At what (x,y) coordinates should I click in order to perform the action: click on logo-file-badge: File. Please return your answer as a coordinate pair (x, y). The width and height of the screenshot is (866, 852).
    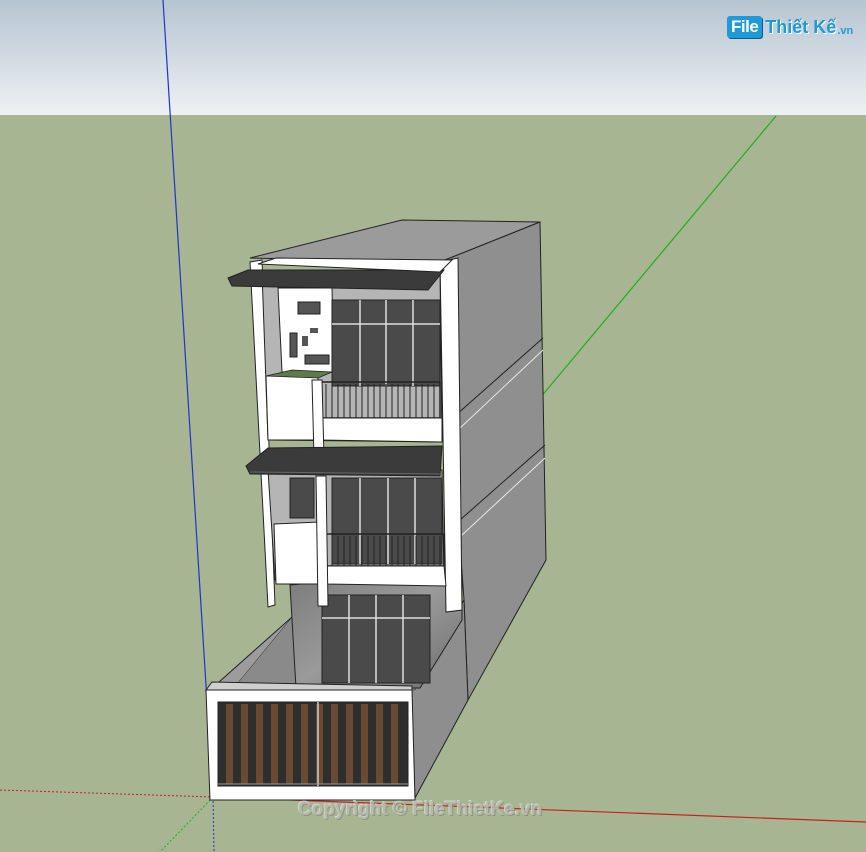
    Looking at the image, I should click on (745, 27).